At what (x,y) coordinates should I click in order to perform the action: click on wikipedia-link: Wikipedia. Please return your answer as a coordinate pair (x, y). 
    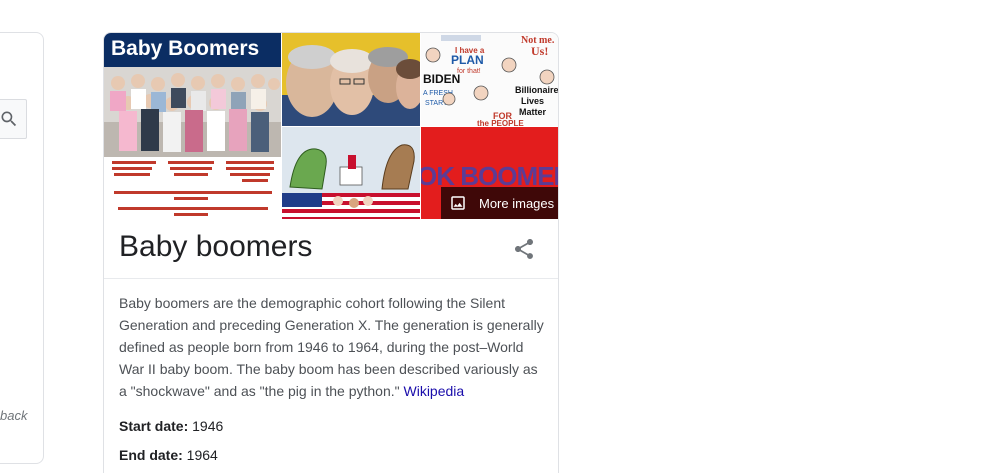
    Looking at the image, I should click on (434, 391).